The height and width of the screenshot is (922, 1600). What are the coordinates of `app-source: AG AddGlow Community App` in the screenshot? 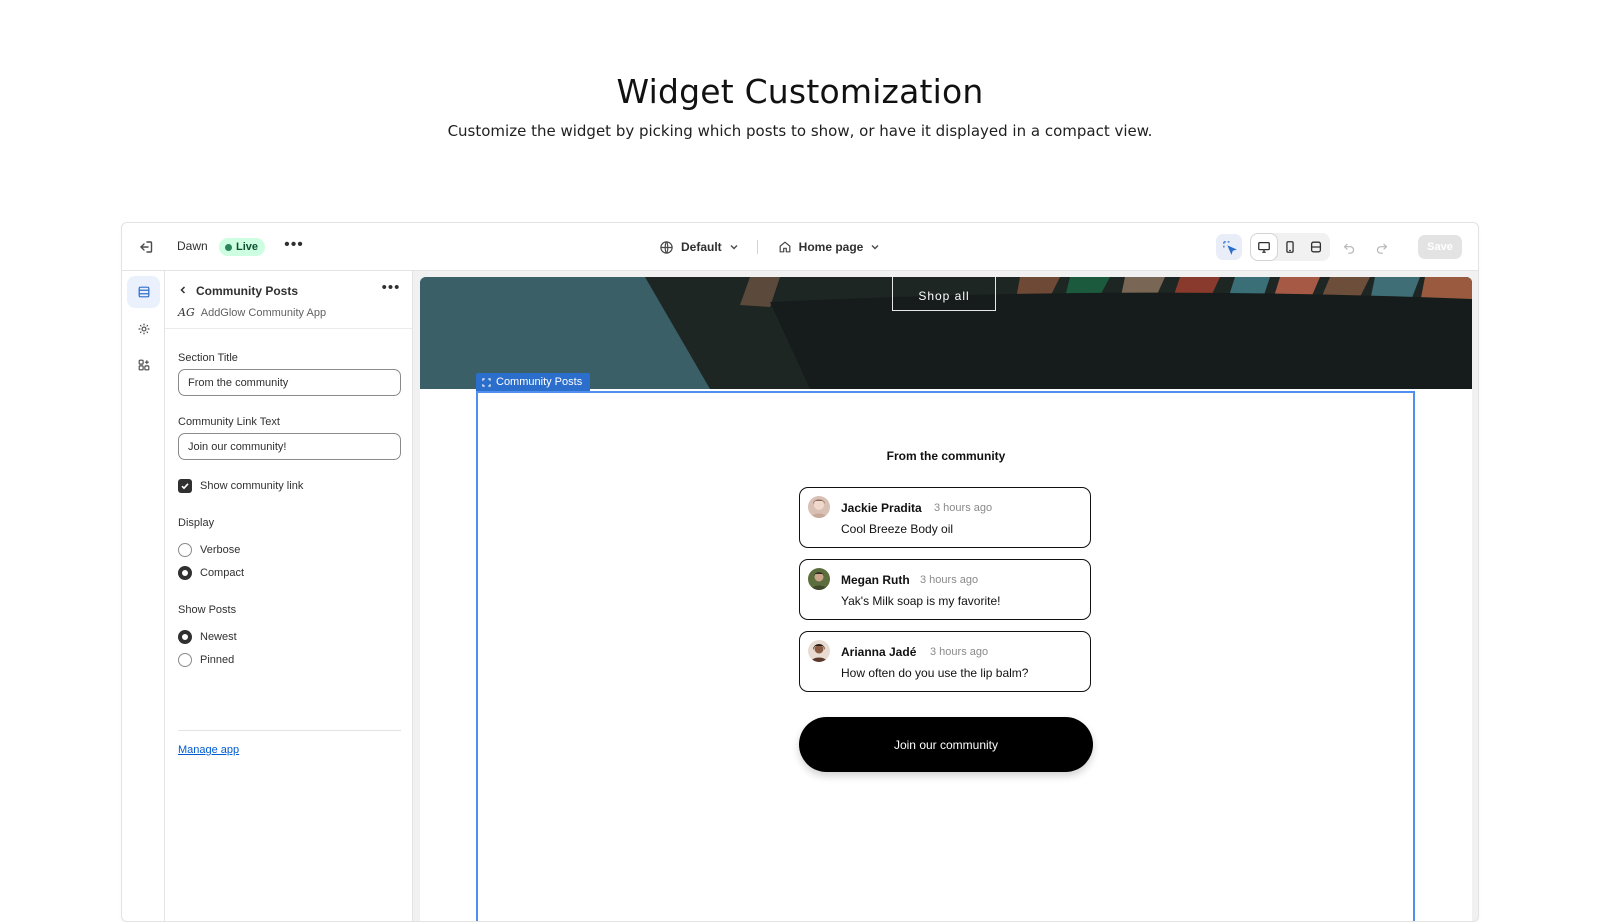 It's located at (252, 312).